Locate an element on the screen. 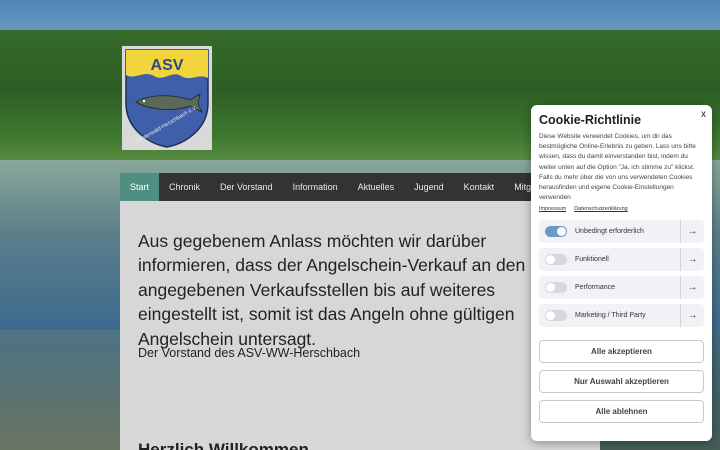 This screenshot has height=450, width=720. signoff-text: Der Vorstand des ASV-WW-Herschbach is located at coordinates (249, 353).